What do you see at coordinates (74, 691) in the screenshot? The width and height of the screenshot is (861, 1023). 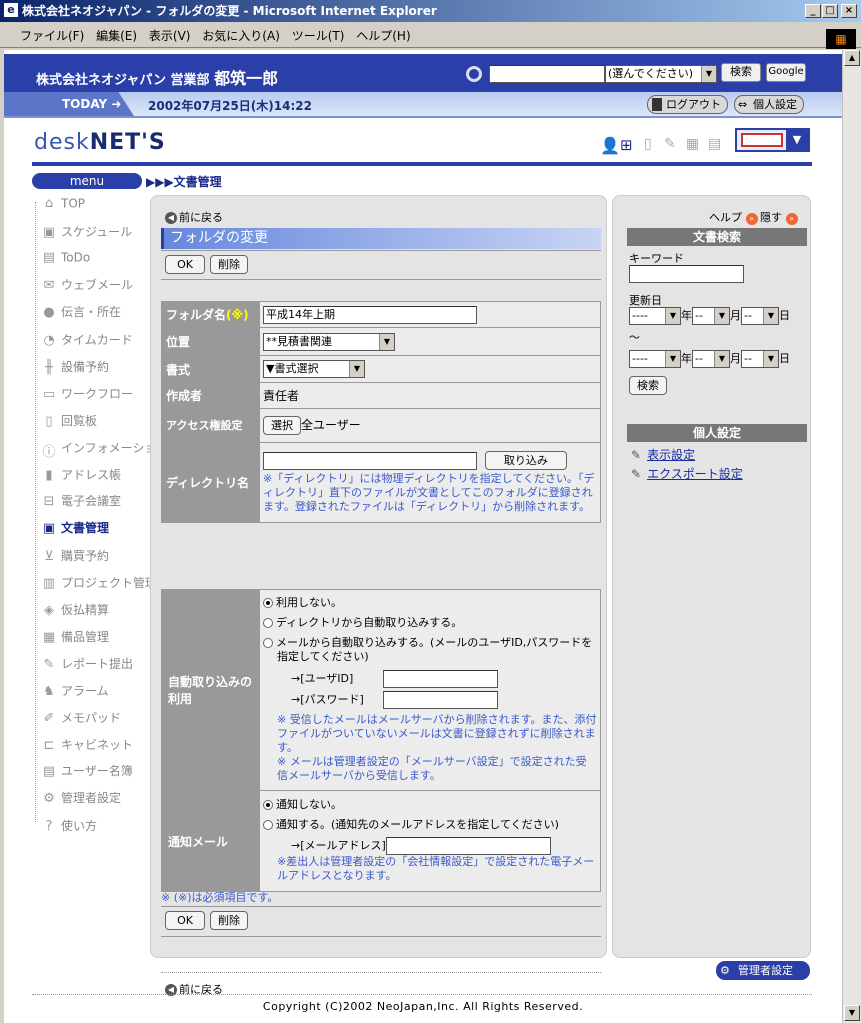 I see `nav-item-alarm: ♞ アラーム` at bounding box center [74, 691].